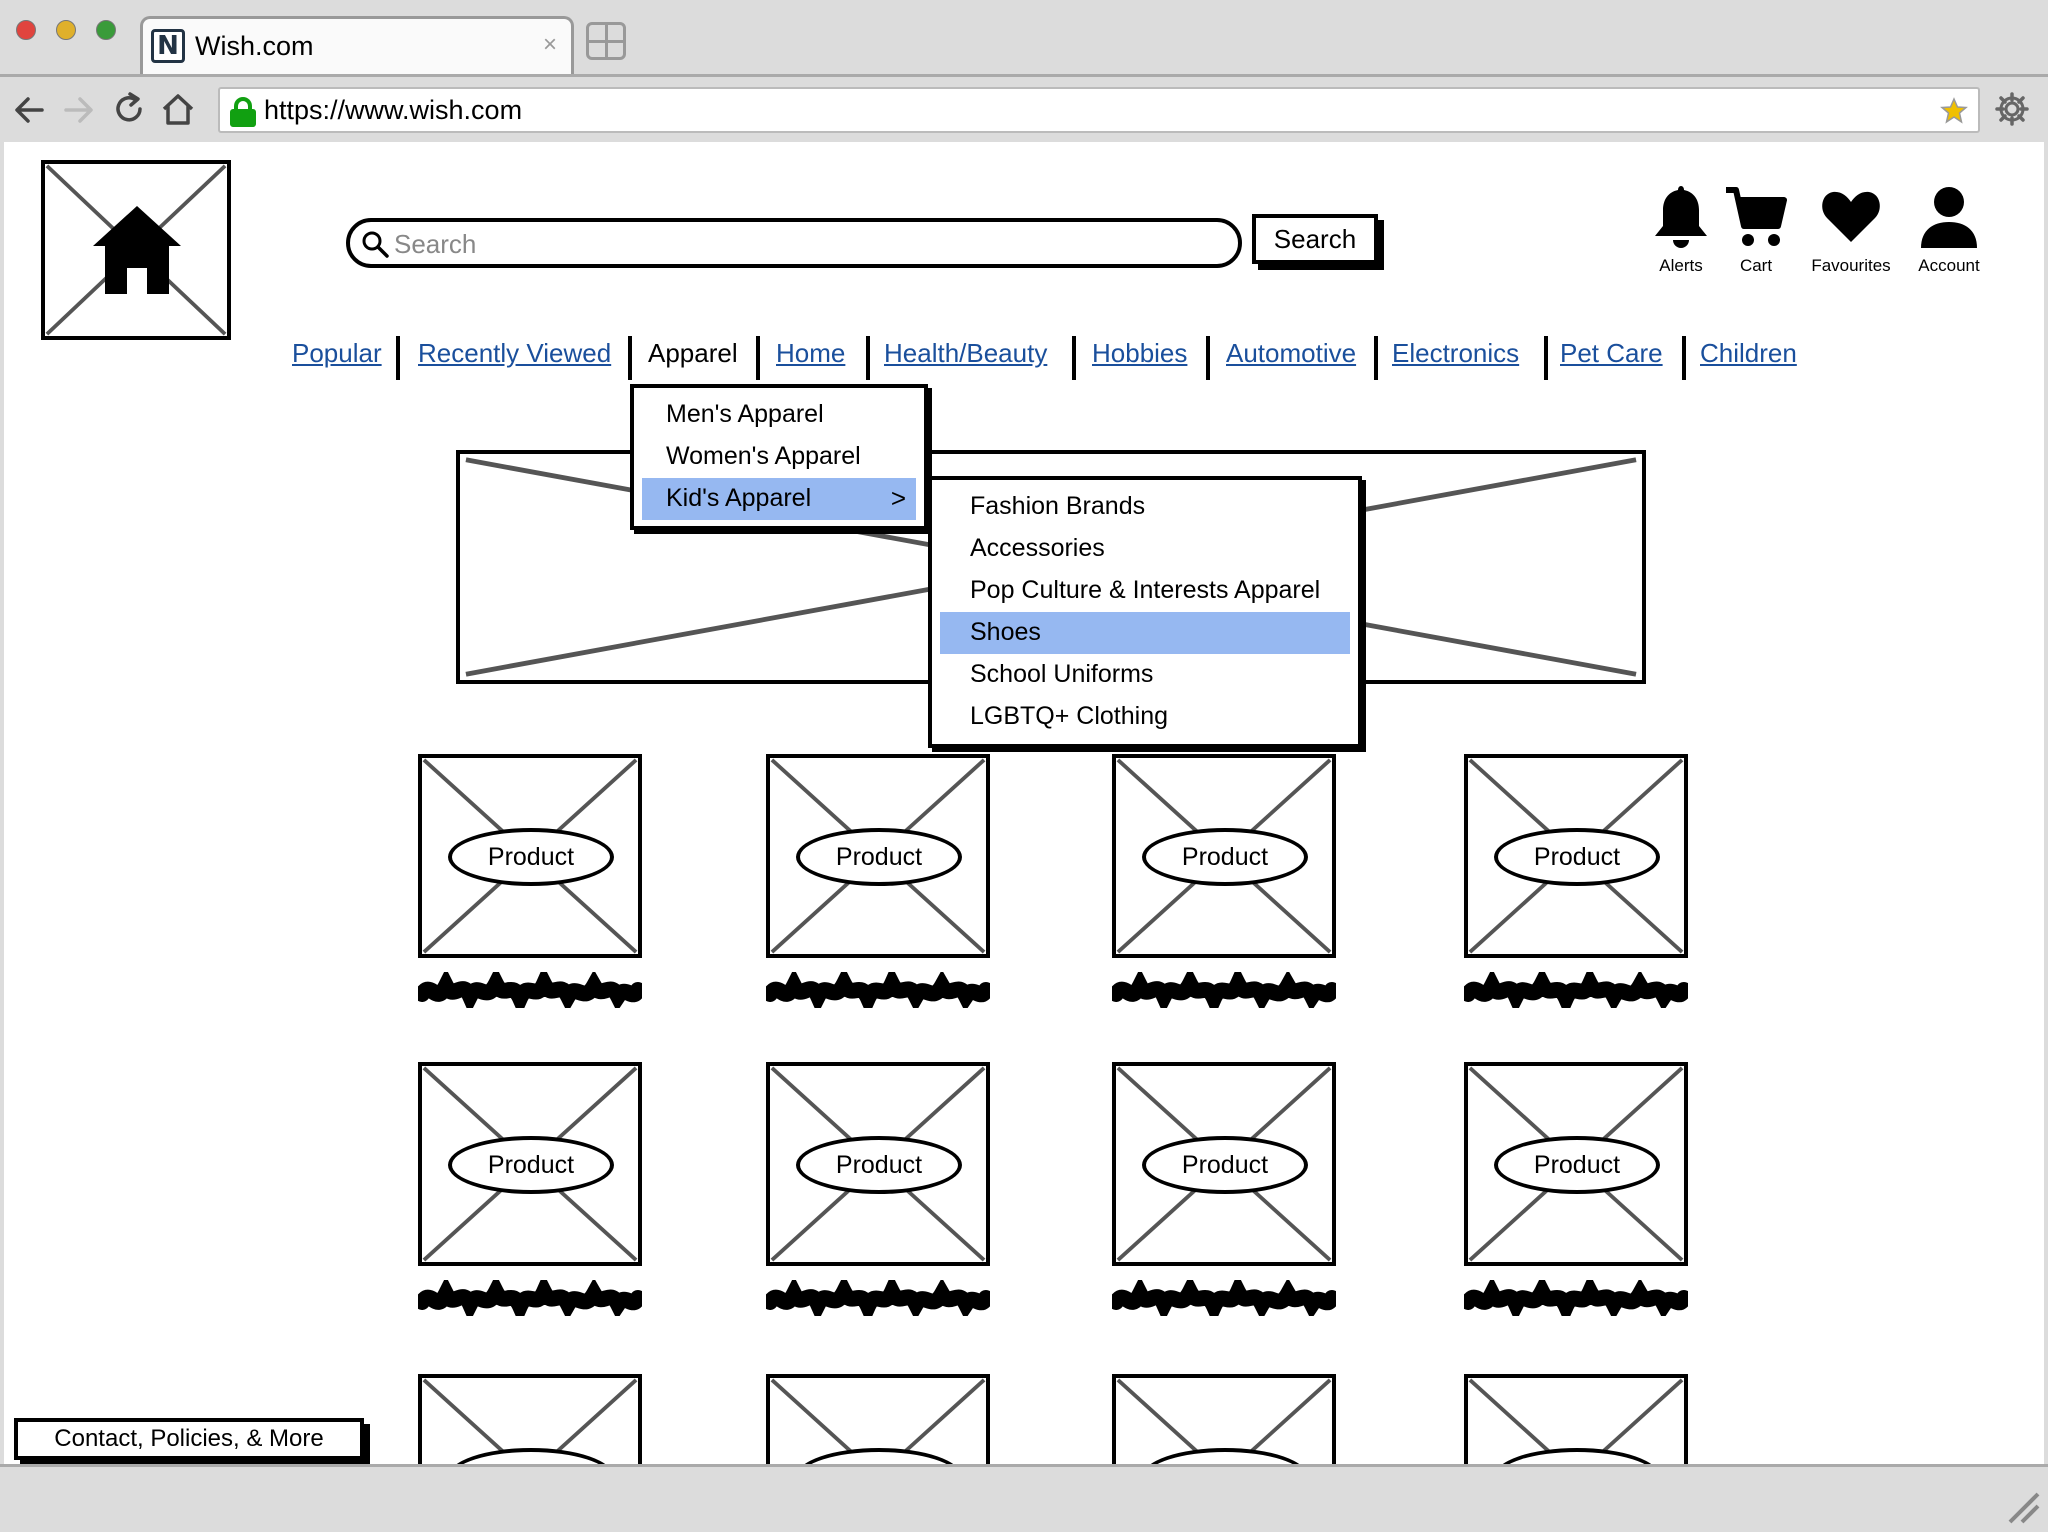  I want to click on bookmark-star-icon, so click(1954, 111).